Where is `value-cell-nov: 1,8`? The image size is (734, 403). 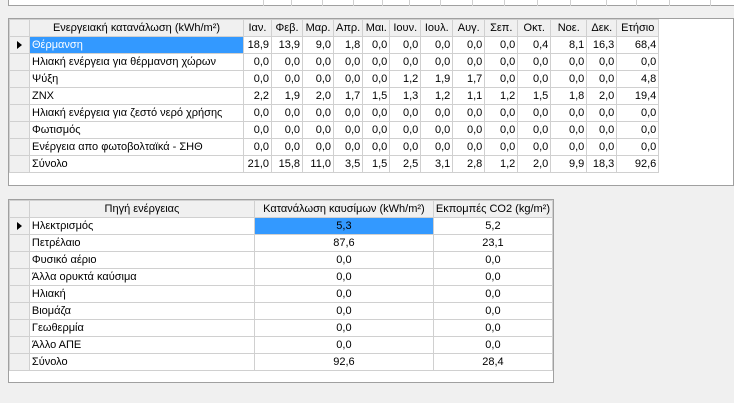 value-cell-nov: 1,8 is located at coordinates (569, 96).